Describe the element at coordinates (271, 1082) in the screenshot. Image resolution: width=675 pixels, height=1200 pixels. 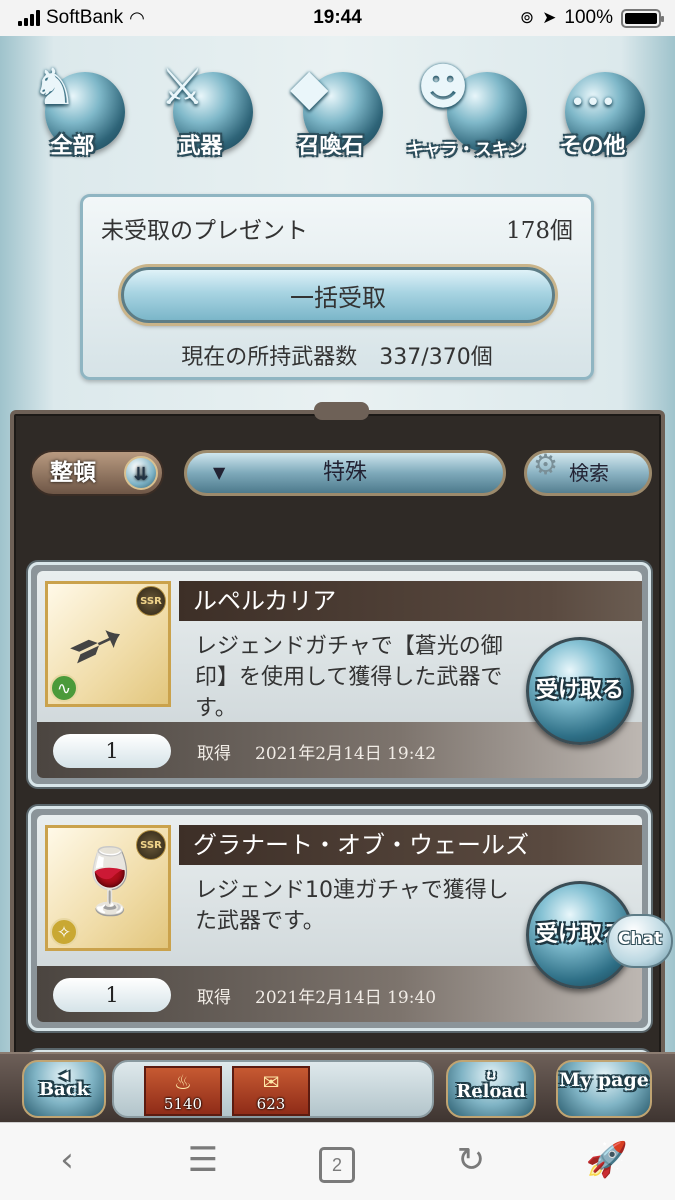
I see `ticket-icon: ✉` at that location.